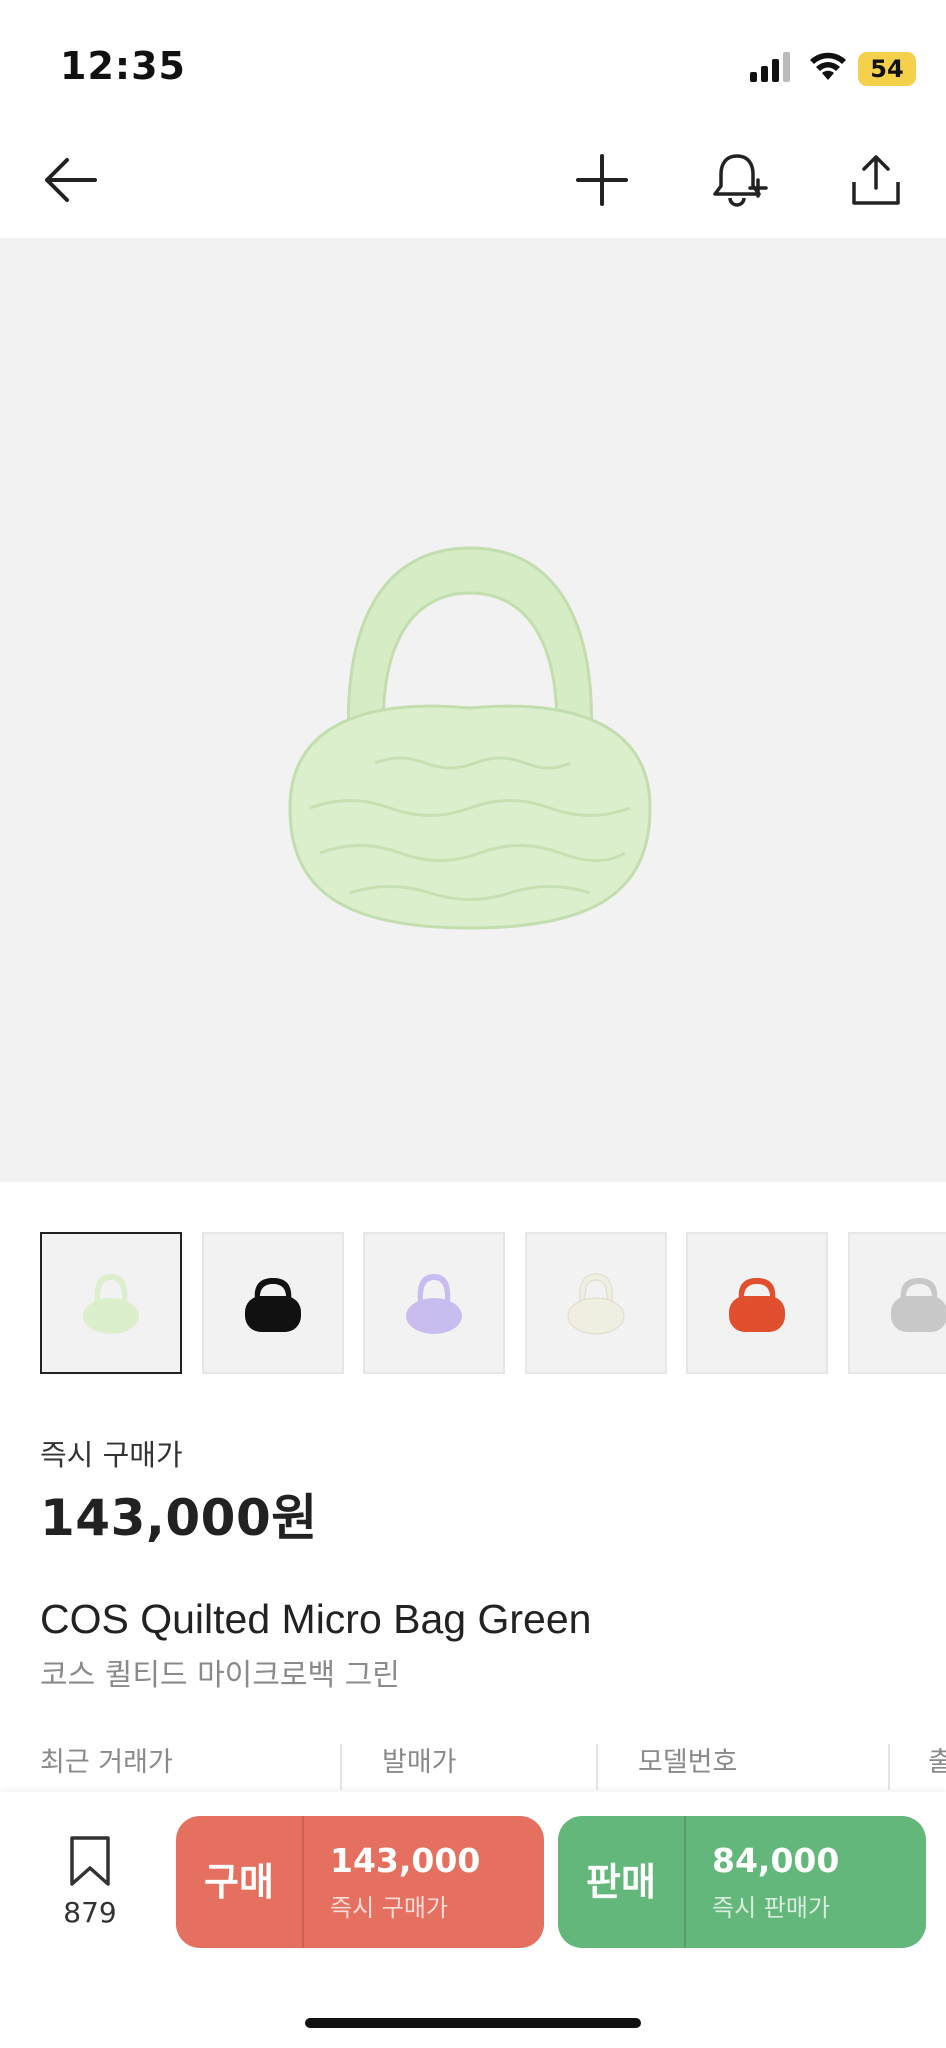 The height and width of the screenshot is (2048, 946). I want to click on share-button, so click(876, 180).